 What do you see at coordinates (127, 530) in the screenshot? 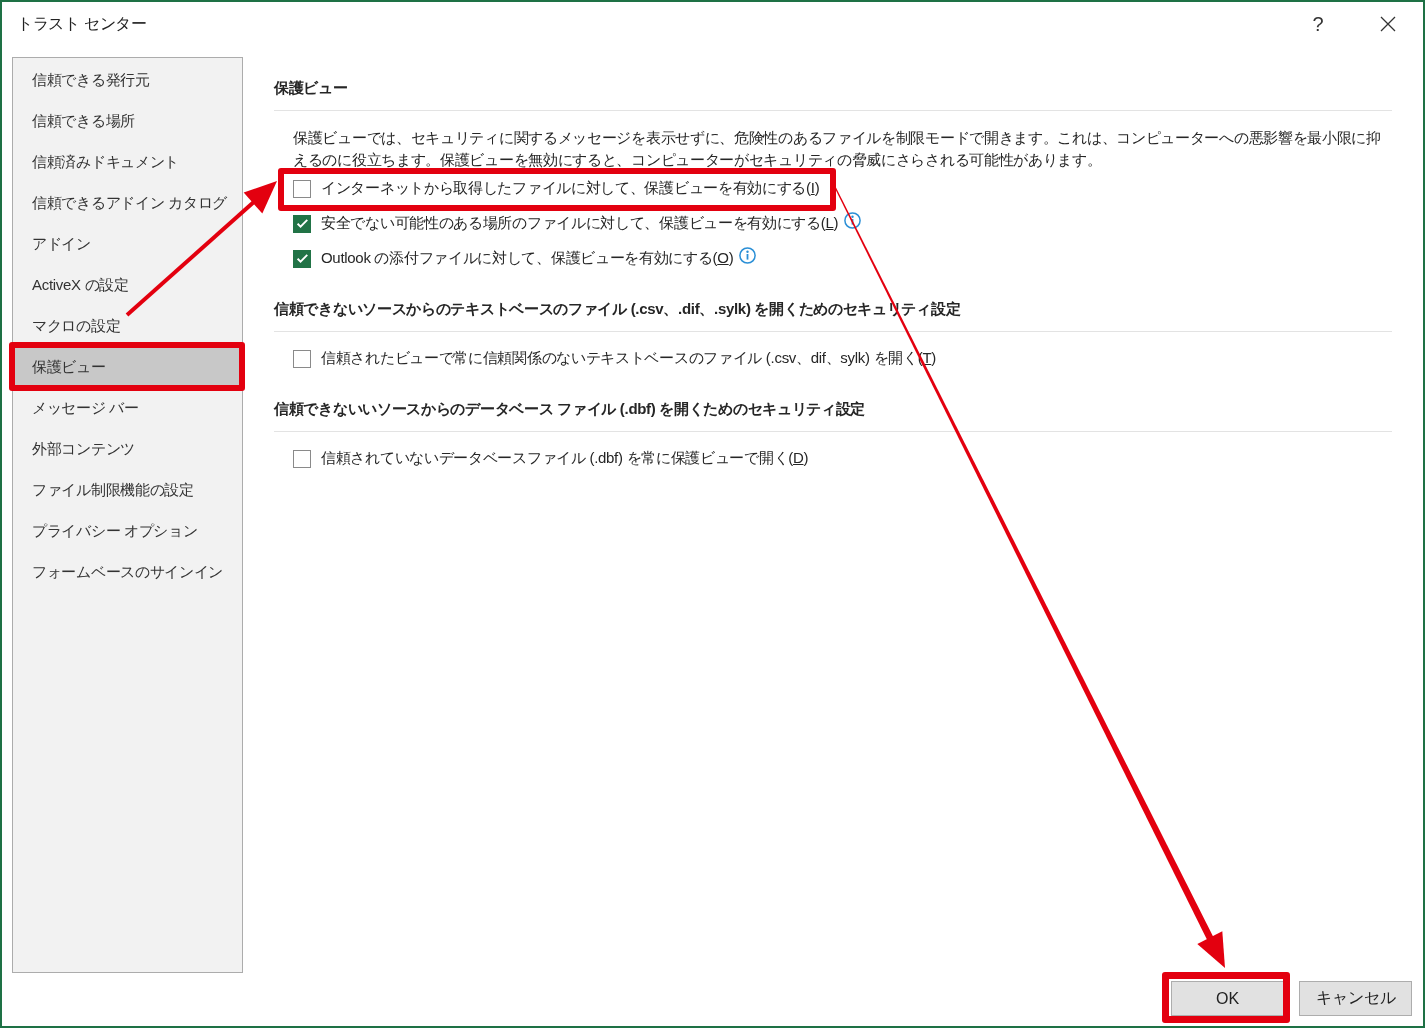
I see `sidebar-item: プライバシー オプション` at bounding box center [127, 530].